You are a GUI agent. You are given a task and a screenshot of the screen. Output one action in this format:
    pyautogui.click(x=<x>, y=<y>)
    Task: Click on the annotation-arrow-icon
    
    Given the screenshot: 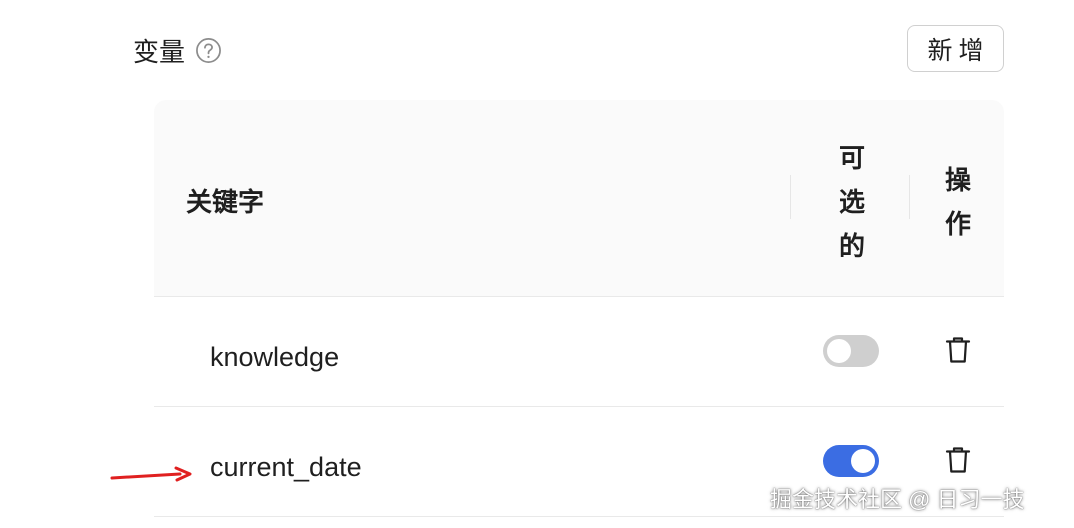 What is the action you would take?
    pyautogui.click(x=151, y=474)
    